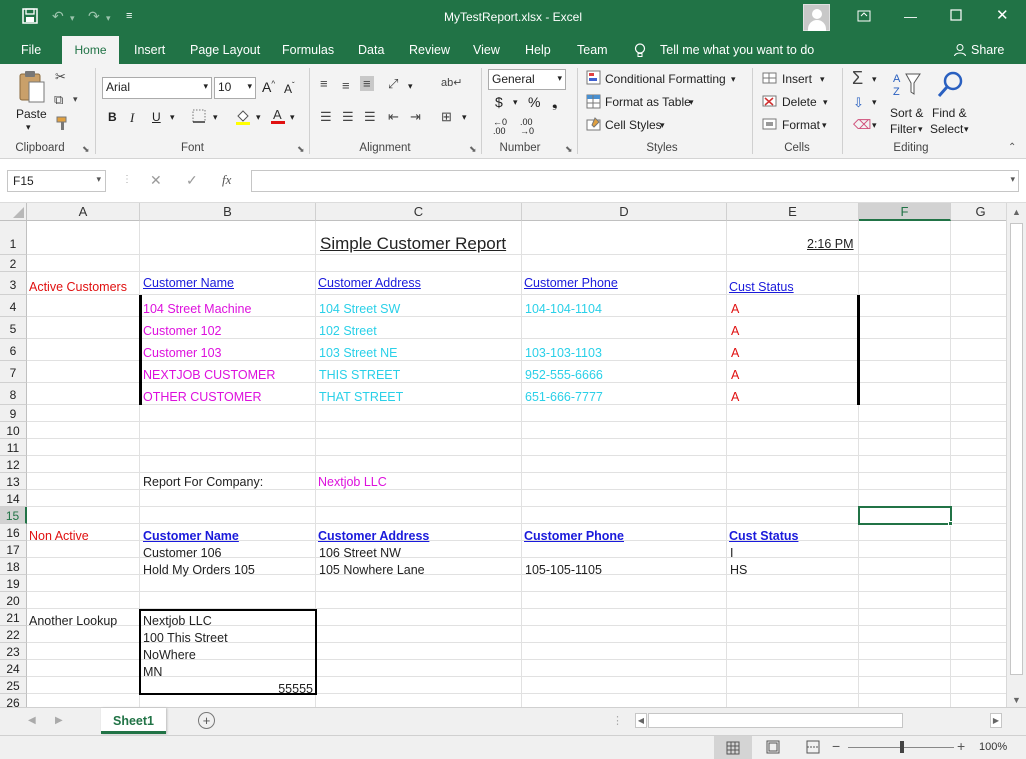 This screenshot has width=1026, height=759. Describe the element at coordinates (499, 102) in the screenshot. I see `currency-icon: $` at that location.